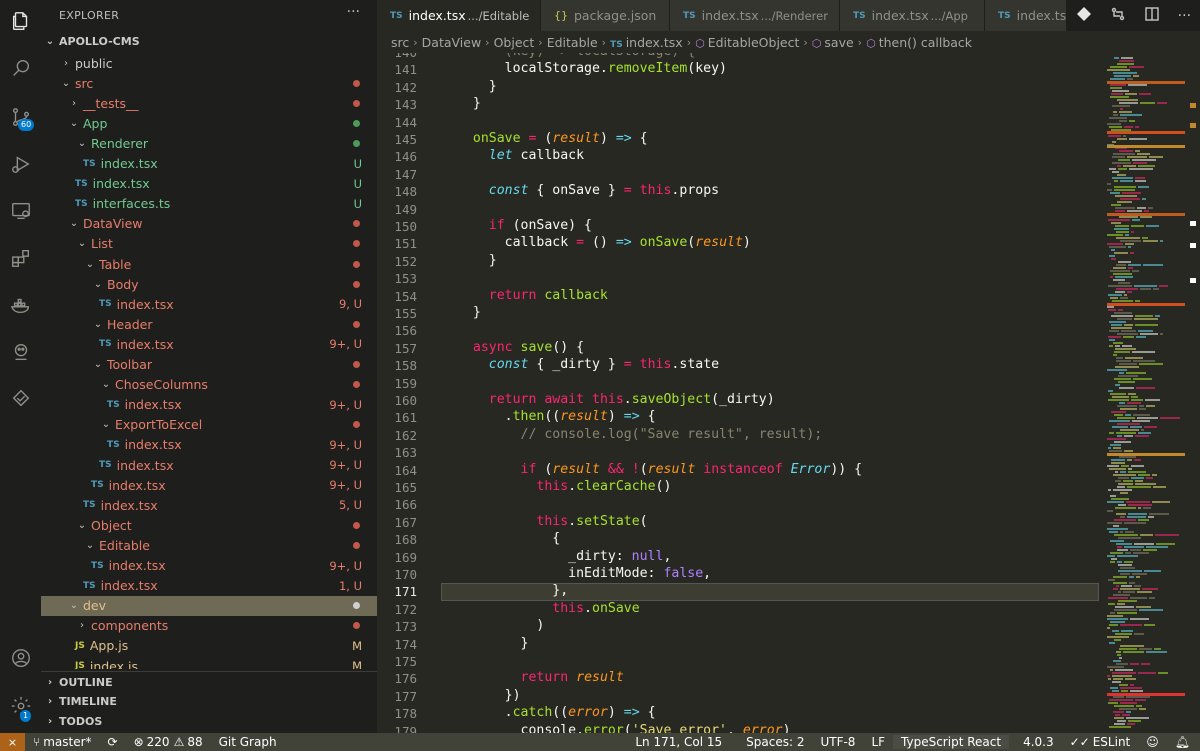 The width and height of the screenshot is (1200, 751). Describe the element at coordinates (1035, 742) in the screenshot. I see `typescript-version: 4.0.3` at that location.